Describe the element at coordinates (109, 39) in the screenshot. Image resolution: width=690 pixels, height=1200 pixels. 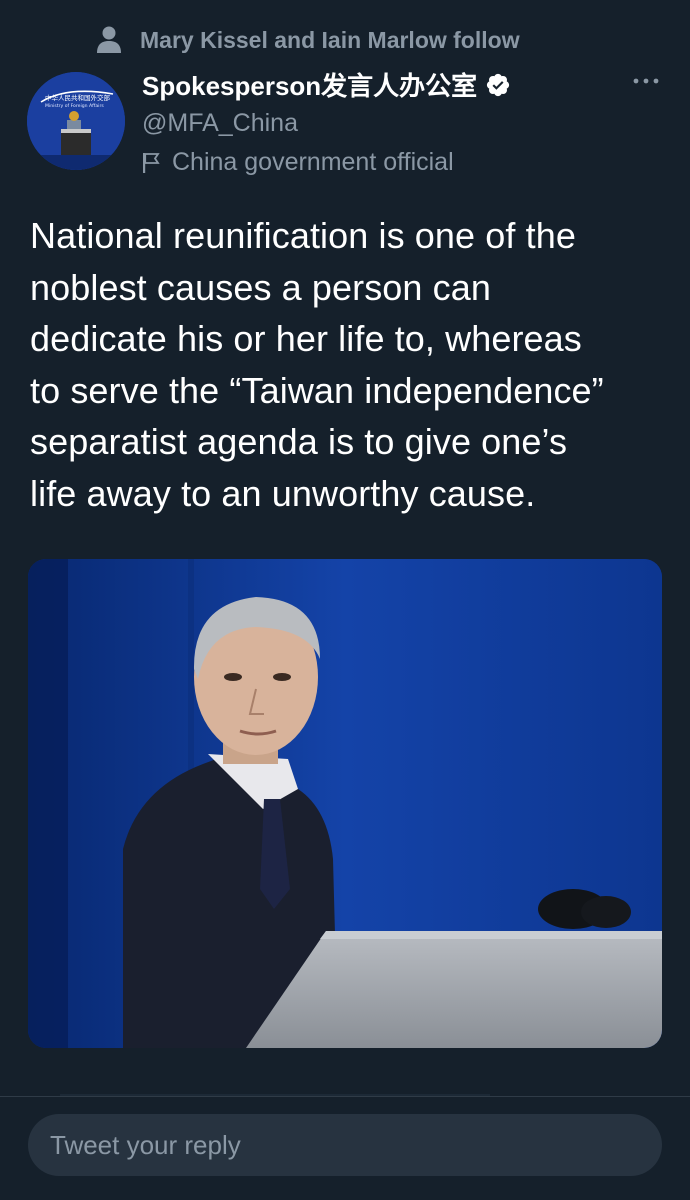
I see `person-icon` at that location.